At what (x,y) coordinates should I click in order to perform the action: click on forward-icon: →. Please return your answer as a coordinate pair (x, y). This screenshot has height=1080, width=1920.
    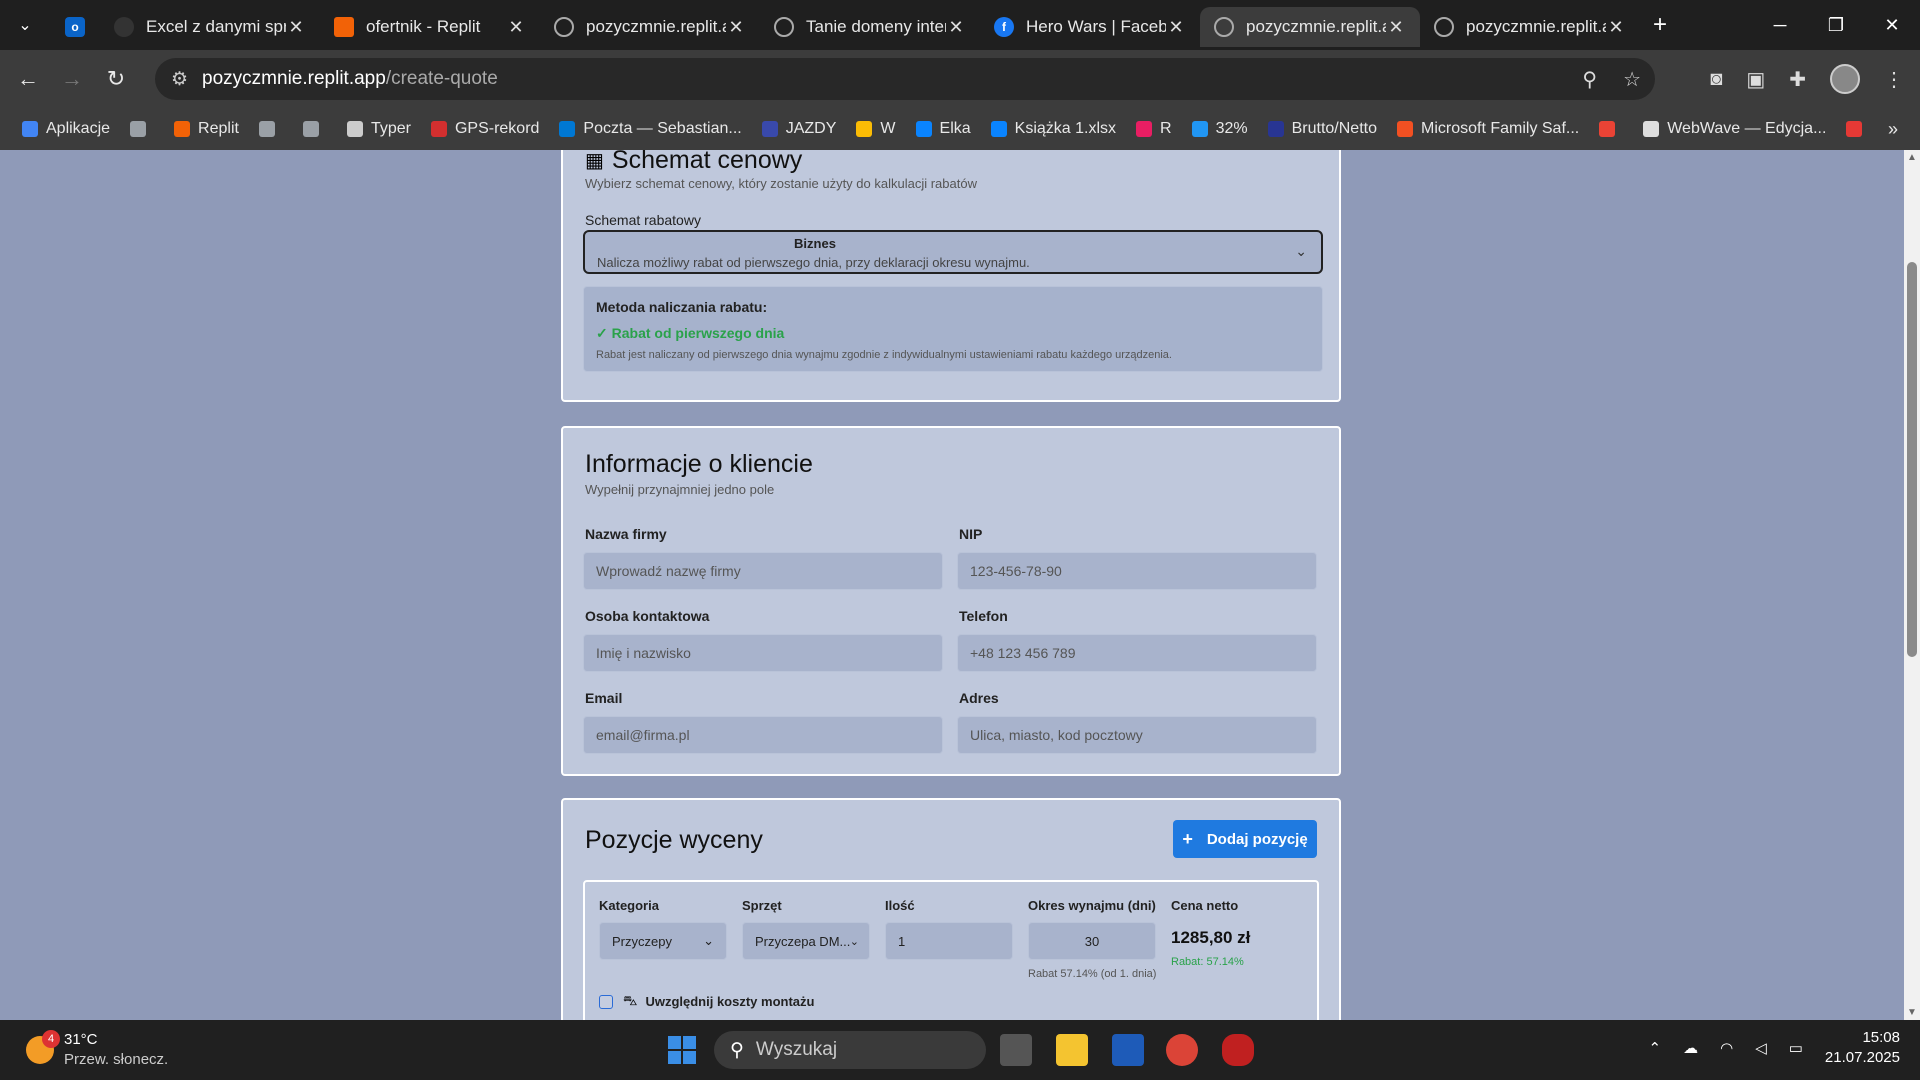
    Looking at the image, I should click on (72, 79).